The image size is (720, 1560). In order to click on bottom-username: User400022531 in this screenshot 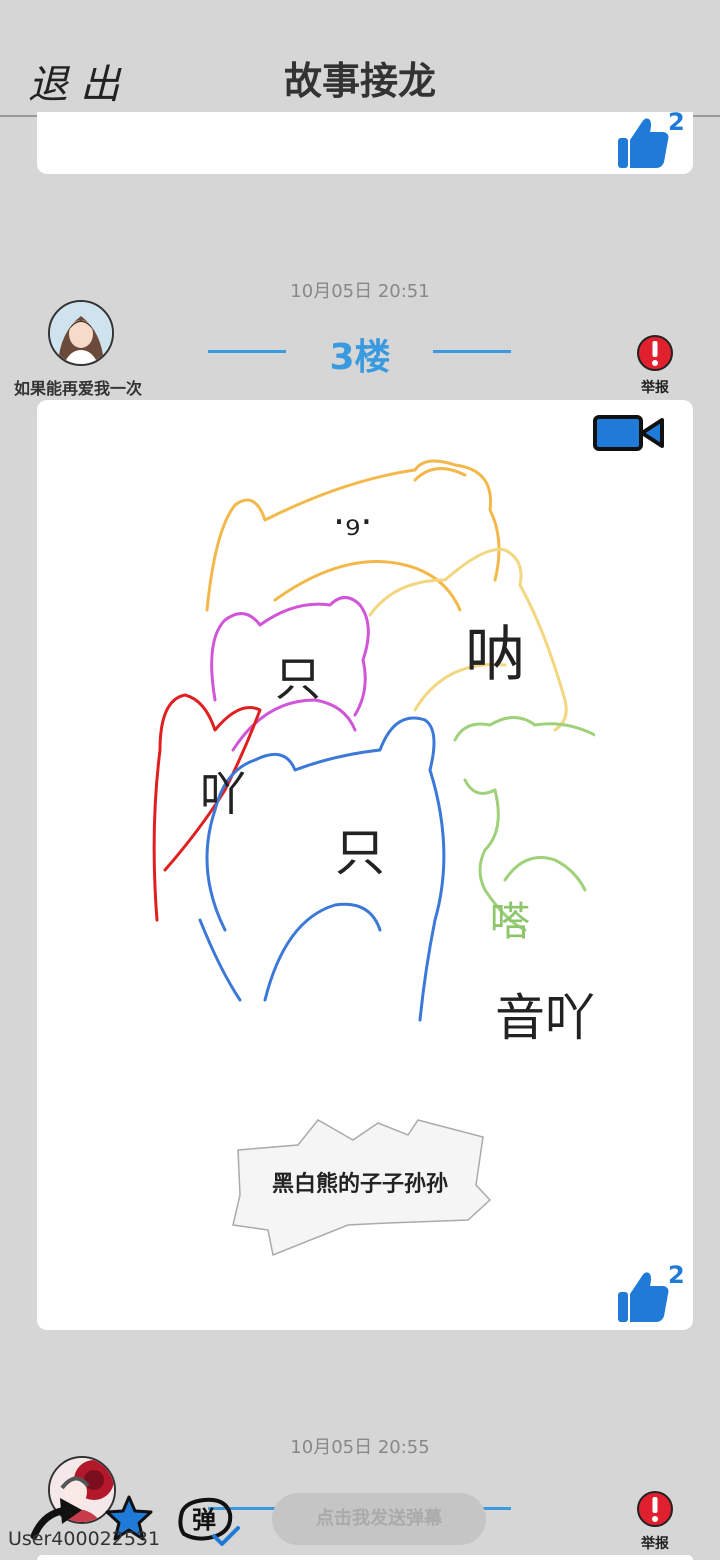, I will do `click(84, 1539)`.